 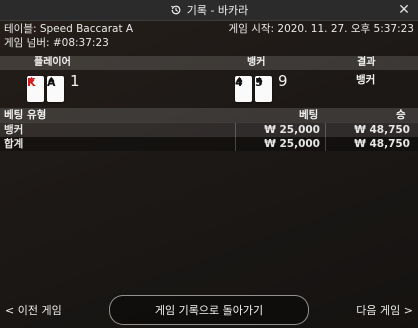 I want to click on hands-row: K ♦ A ♠ 1 4 ♠ 5 ♠ 9 뱅커, so click(x=209, y=89).